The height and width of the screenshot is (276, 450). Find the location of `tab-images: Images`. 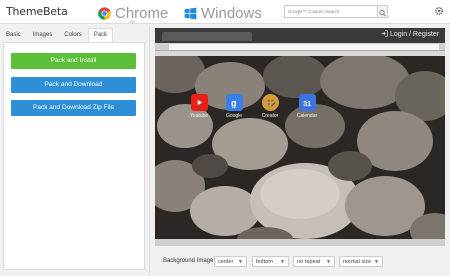

tab-images: Images is located at coordinates (43, 35).